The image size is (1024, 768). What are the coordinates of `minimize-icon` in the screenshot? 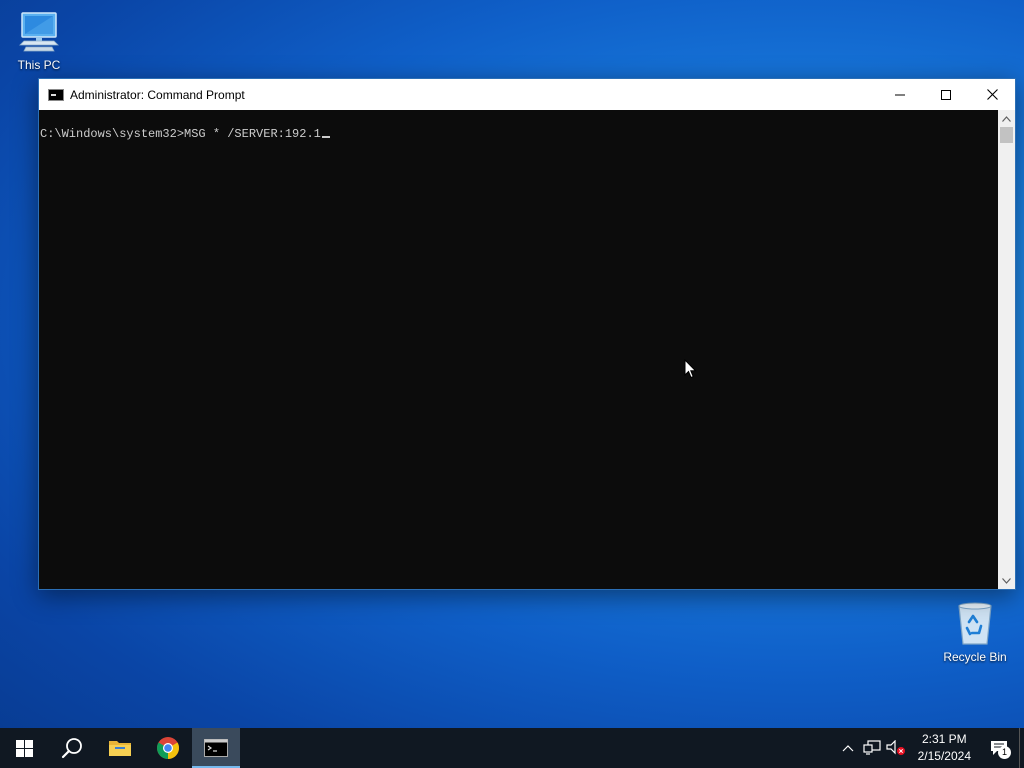 It's located at (900, 94).